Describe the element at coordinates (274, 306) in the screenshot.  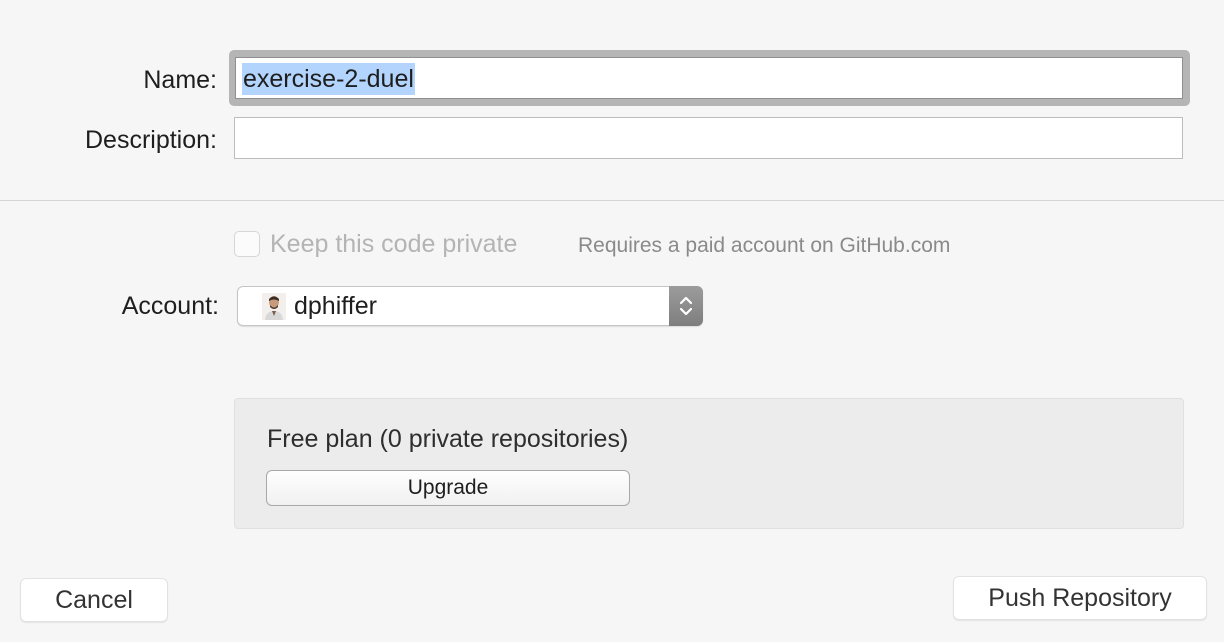
I see `avatar` at that location.